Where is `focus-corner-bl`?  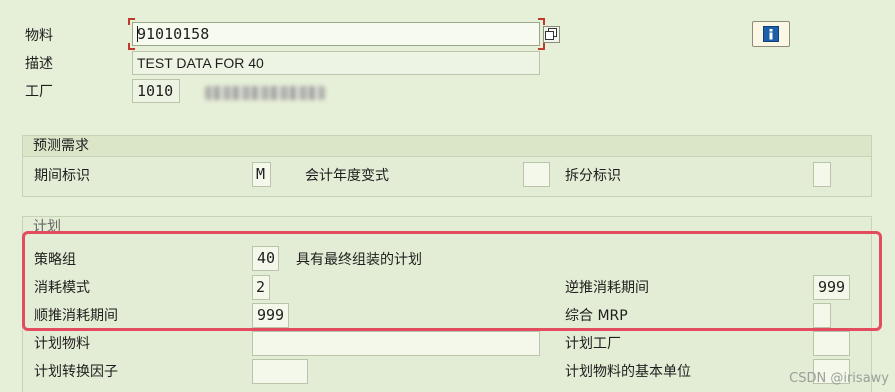
focus-corner-bl is located at coordinates (131, 46).